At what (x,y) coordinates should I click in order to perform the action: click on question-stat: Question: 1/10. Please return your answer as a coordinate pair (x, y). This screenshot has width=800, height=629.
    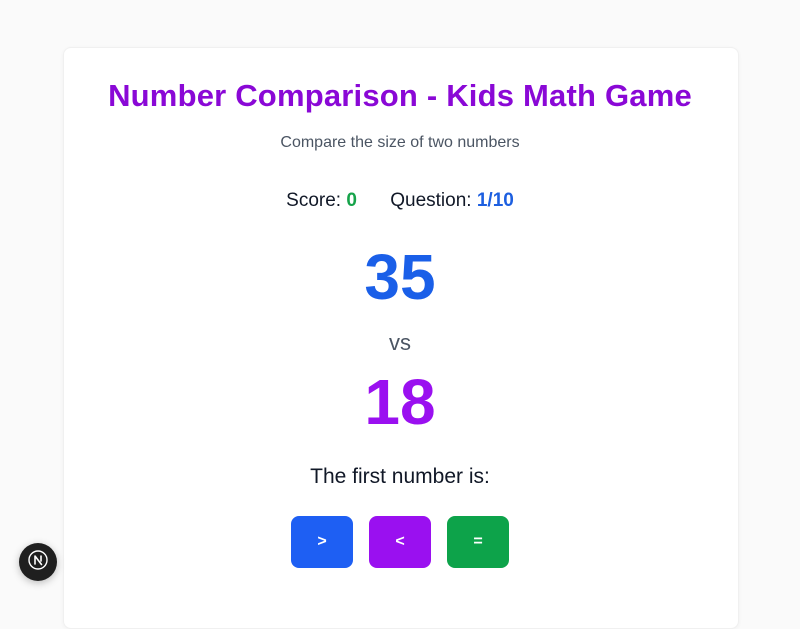
    Looking at the image, I should click on (452, 201).